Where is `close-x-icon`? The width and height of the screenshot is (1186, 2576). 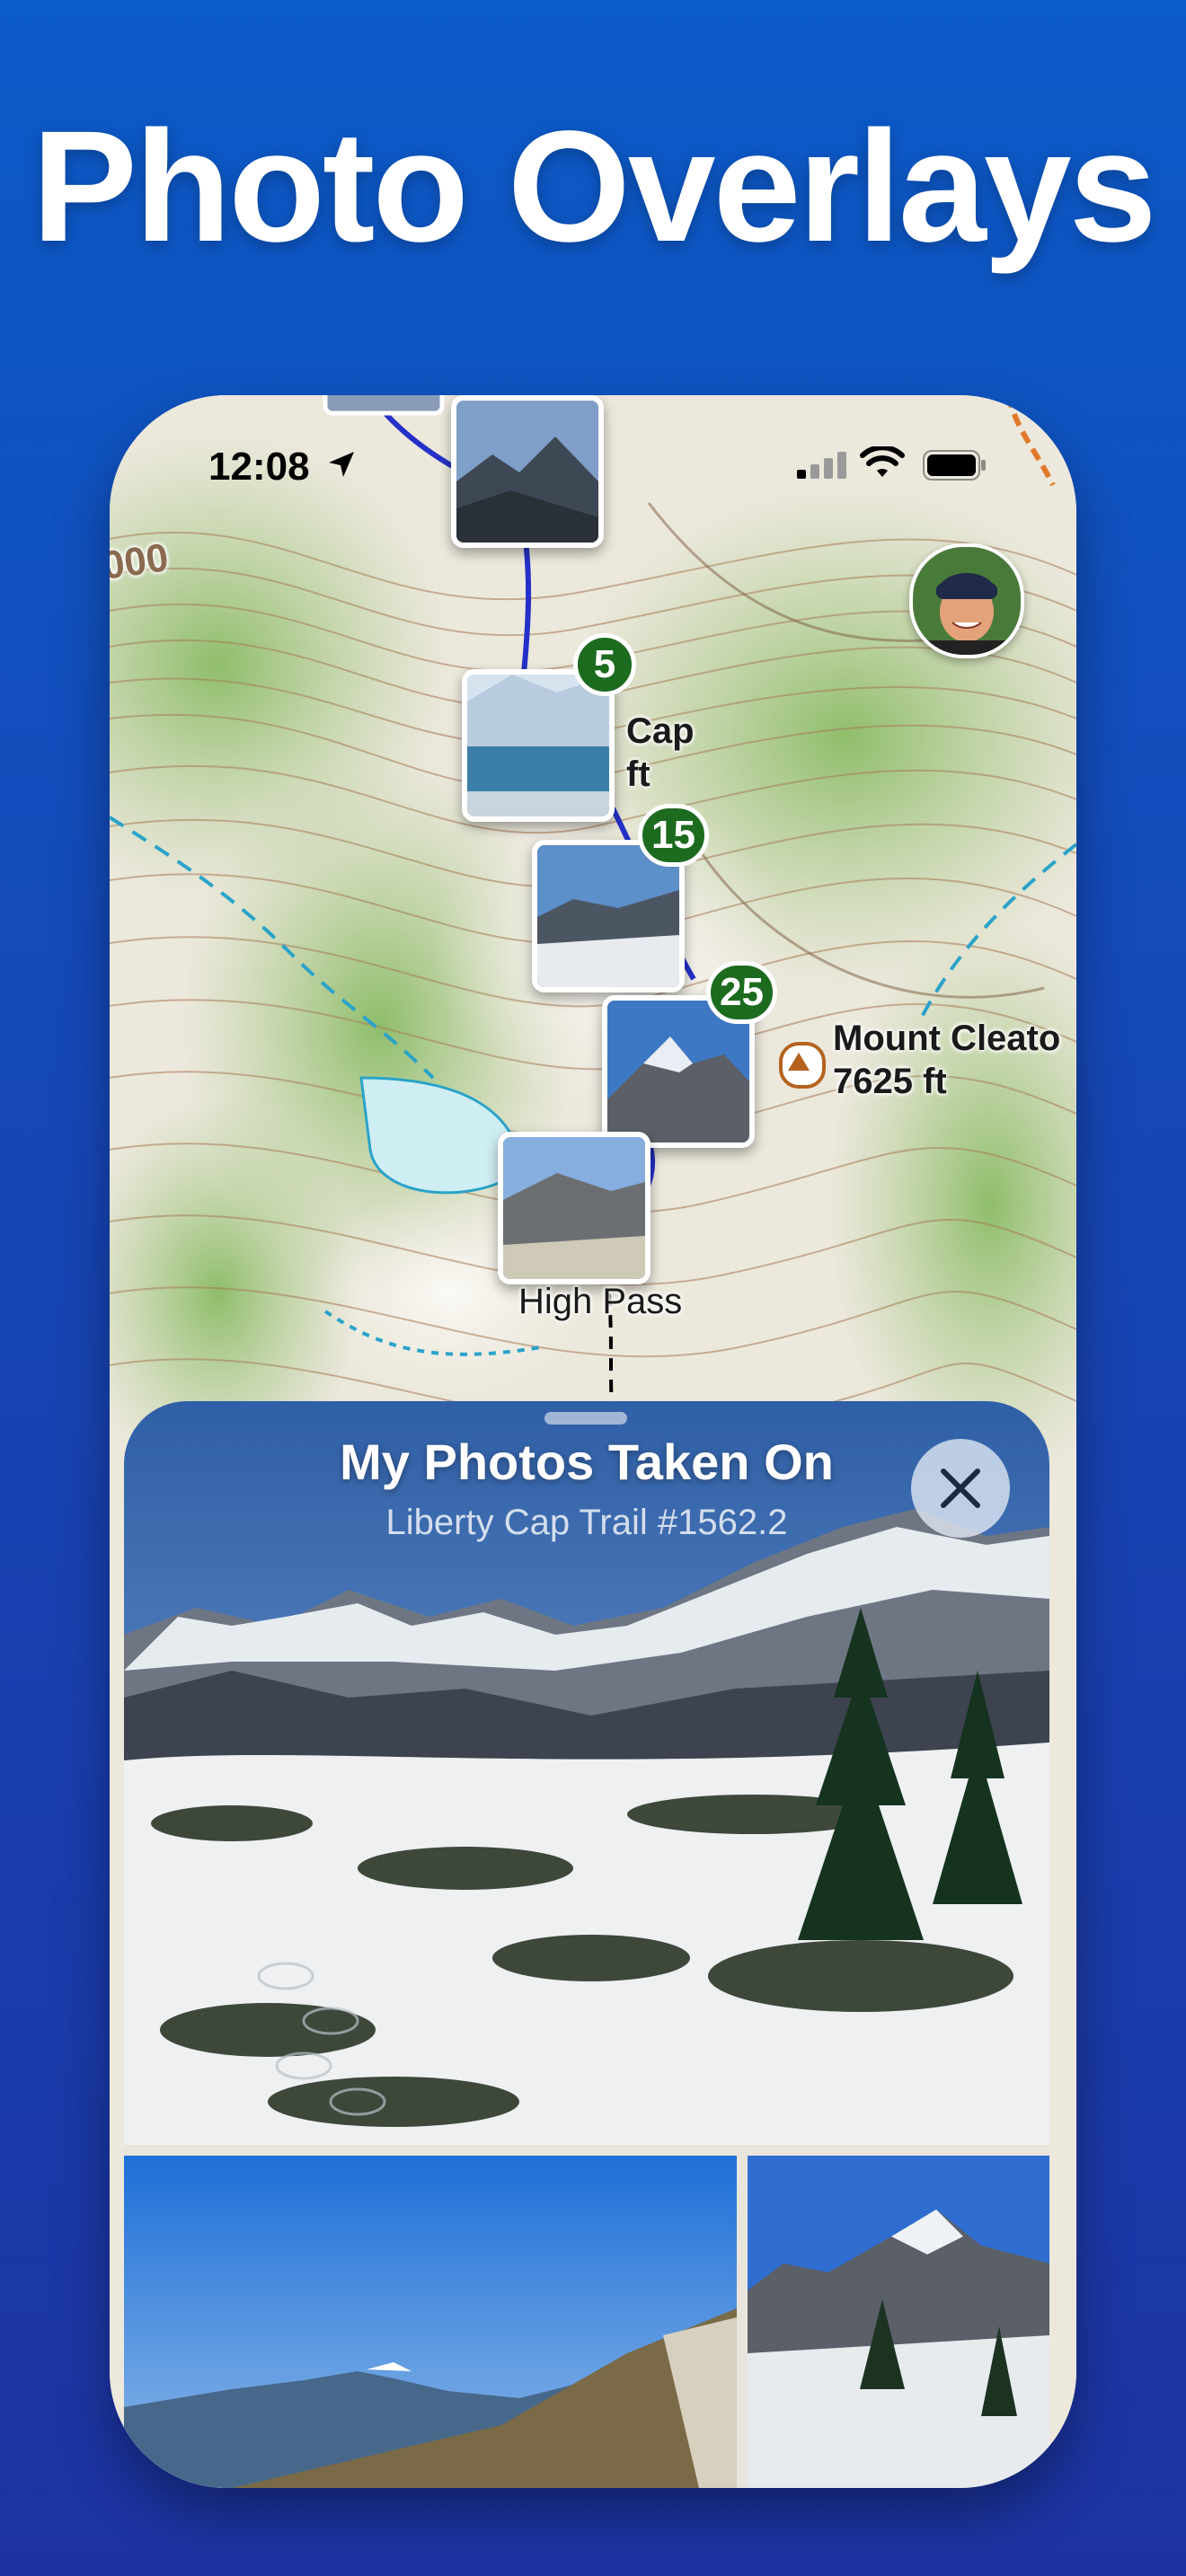
close-x-icon is located at coordinates (960, 1488).